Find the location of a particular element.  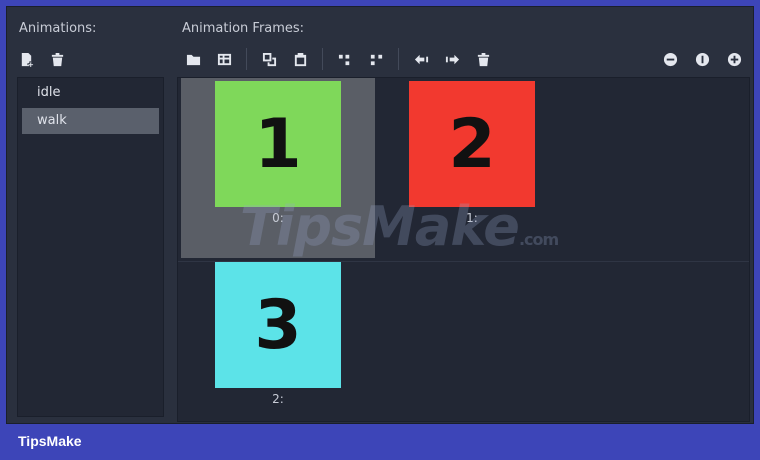

frame-label: 2: is located at coordinates (278, 399).